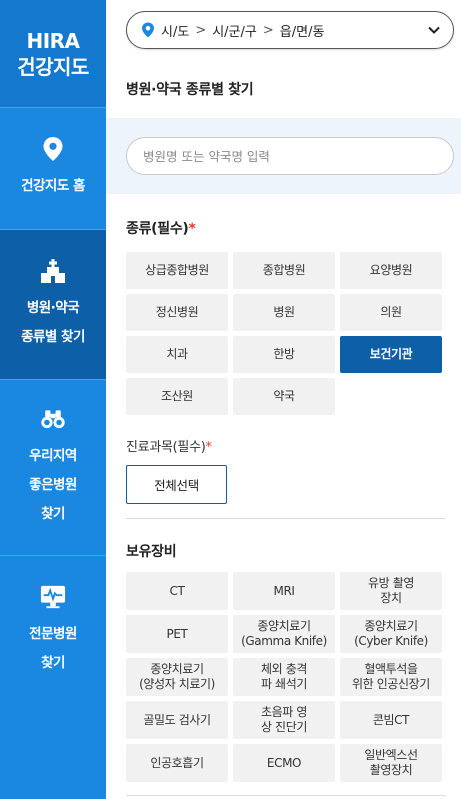  Describe the element at coordinates (53, 66) in the screenshot. I see `logo-line-2: 건강지도` at that location.